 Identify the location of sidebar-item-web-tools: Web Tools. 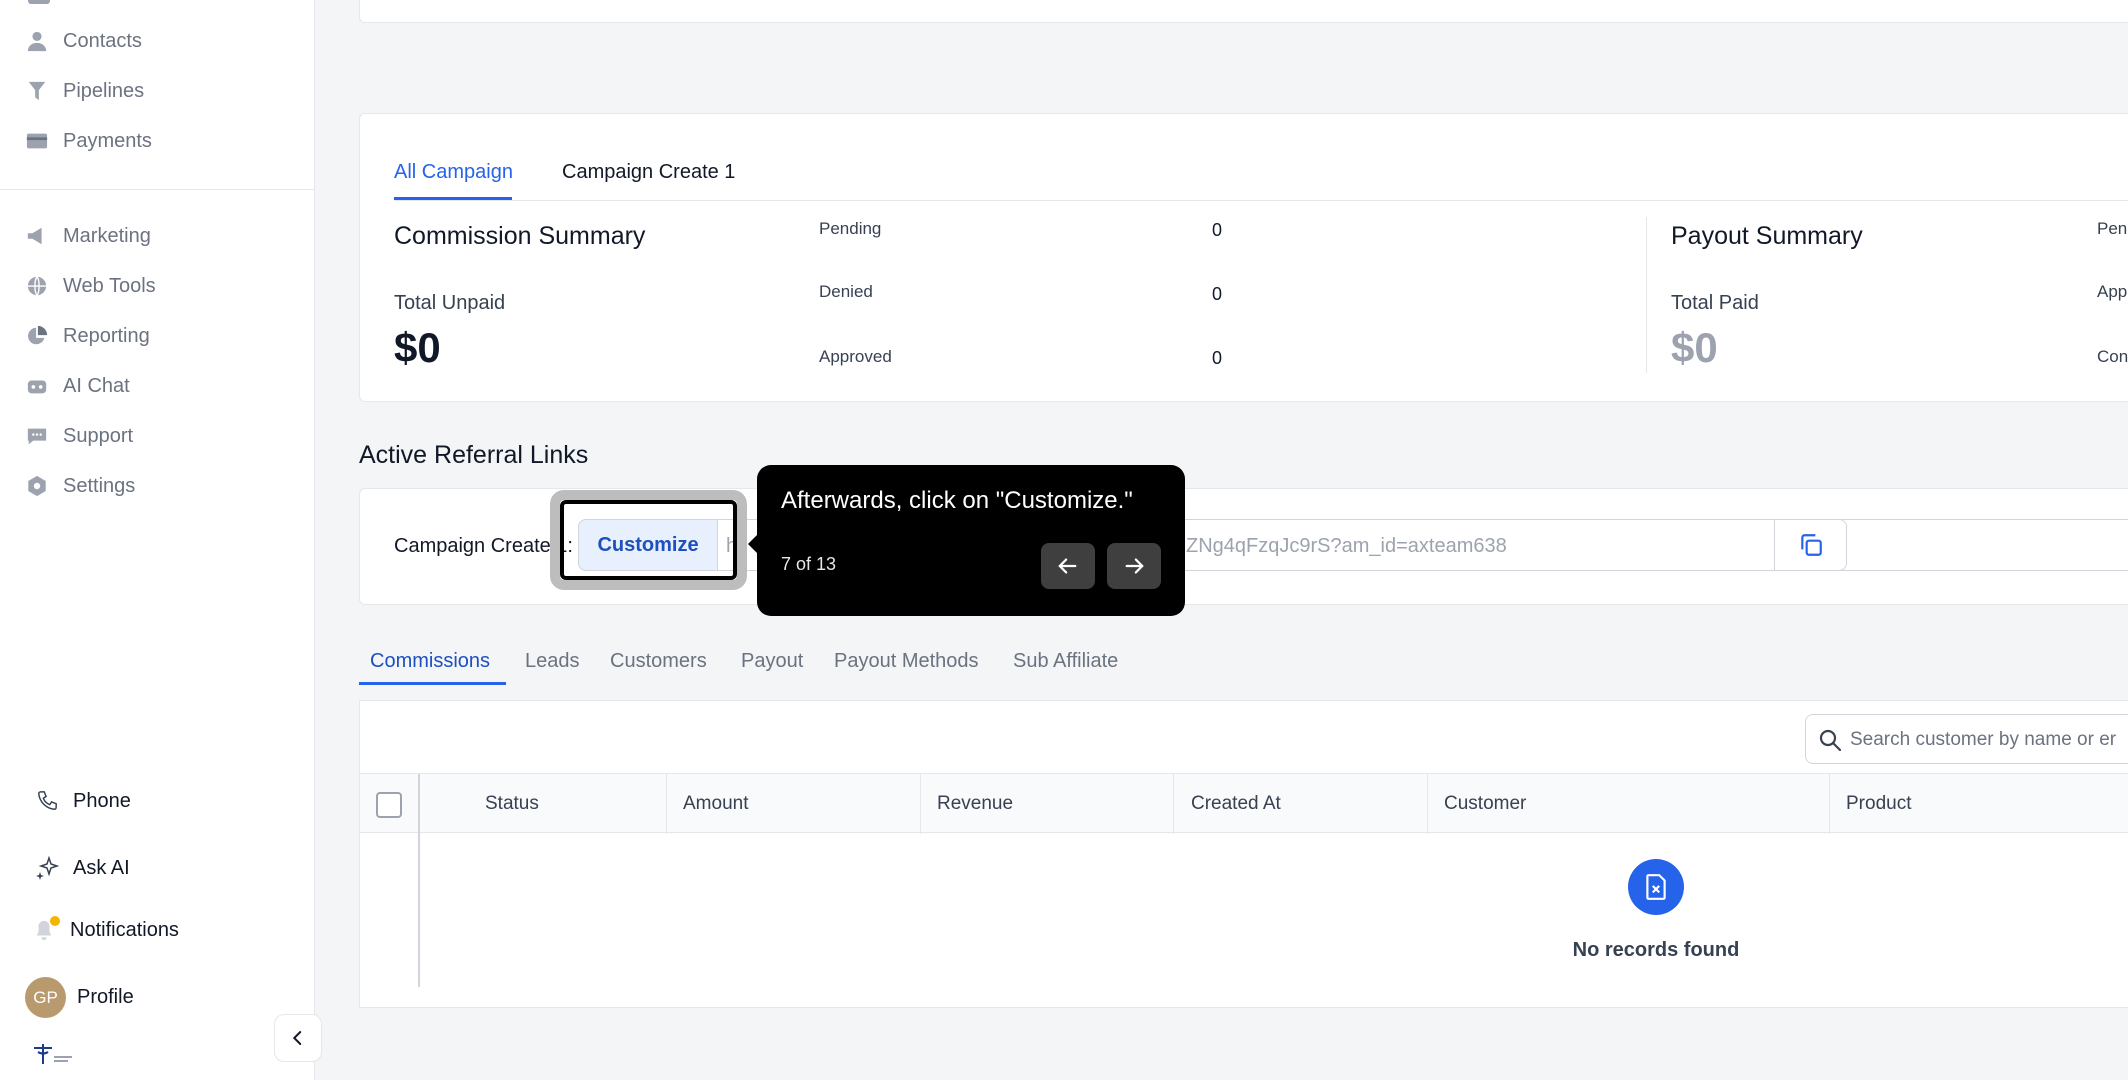
(90, 286).